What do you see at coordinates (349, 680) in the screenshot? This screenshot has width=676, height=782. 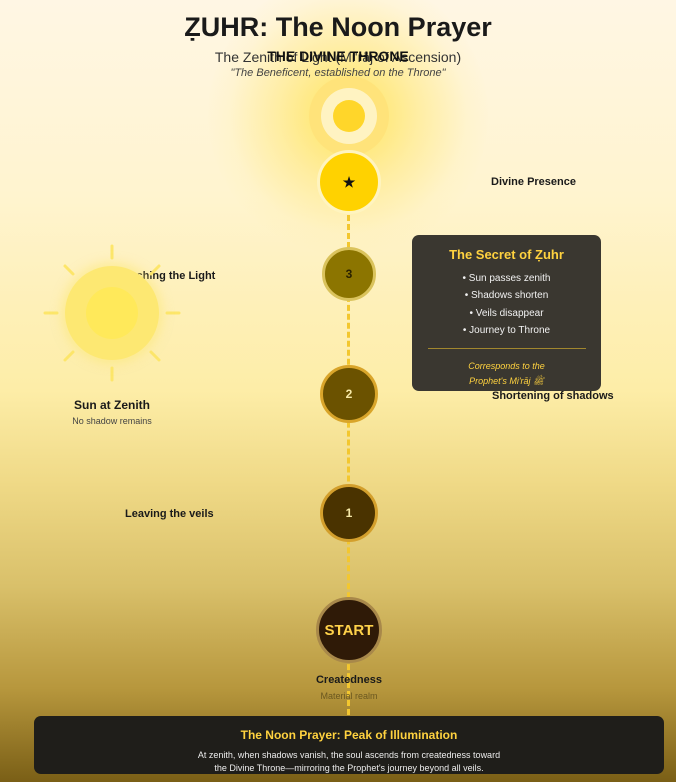 I see `label-createdness: Createdness` at bounding box center [349, 680].